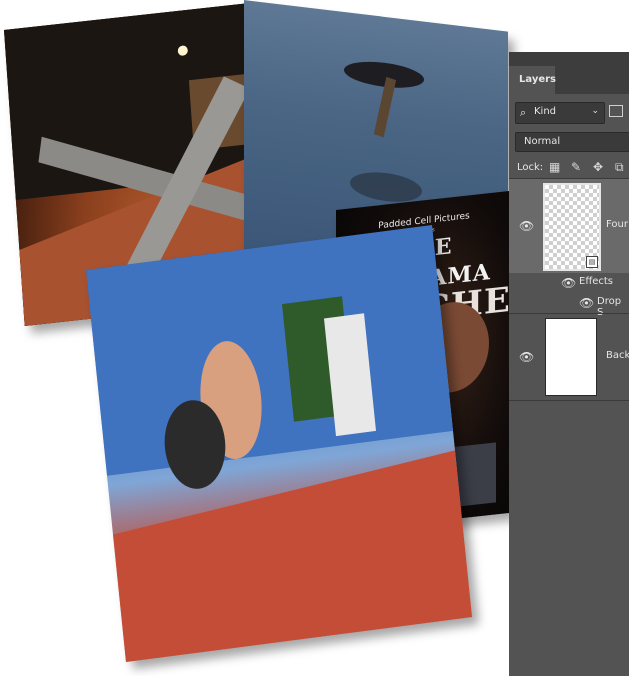  I want to click on lock-transparent-pixels-icon: ▦, so click(554, 167).